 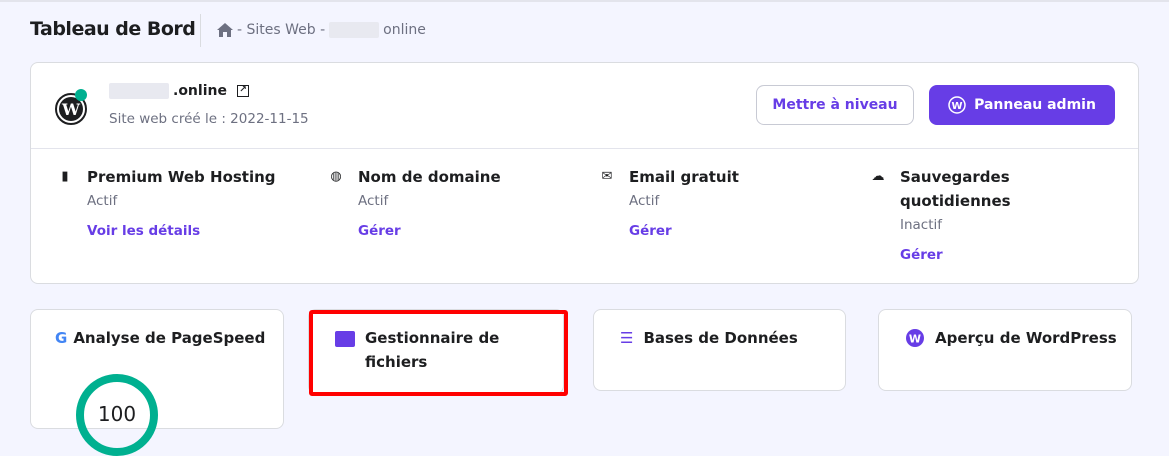 What do you see at coordinates (921, 225) in the screenshot?
I see `service-status: Inactif` at bounding box center [921, 225].